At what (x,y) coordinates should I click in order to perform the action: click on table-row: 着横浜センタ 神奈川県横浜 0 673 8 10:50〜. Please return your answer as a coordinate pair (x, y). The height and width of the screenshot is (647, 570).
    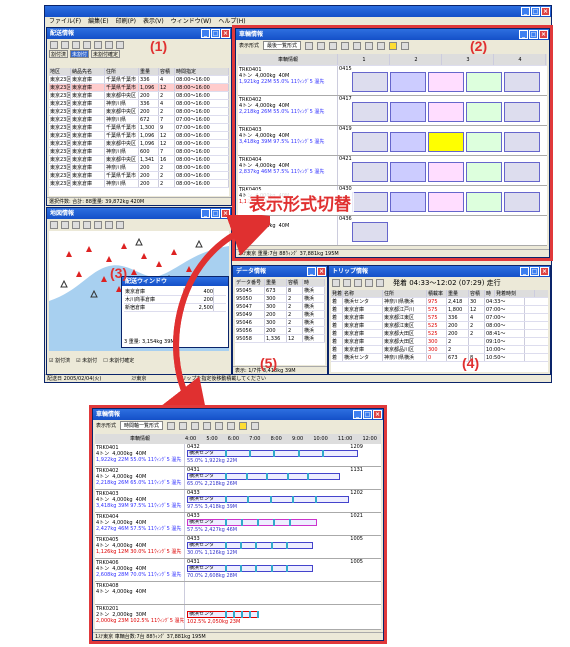
    Looking at the image, I should click on (439, 358).